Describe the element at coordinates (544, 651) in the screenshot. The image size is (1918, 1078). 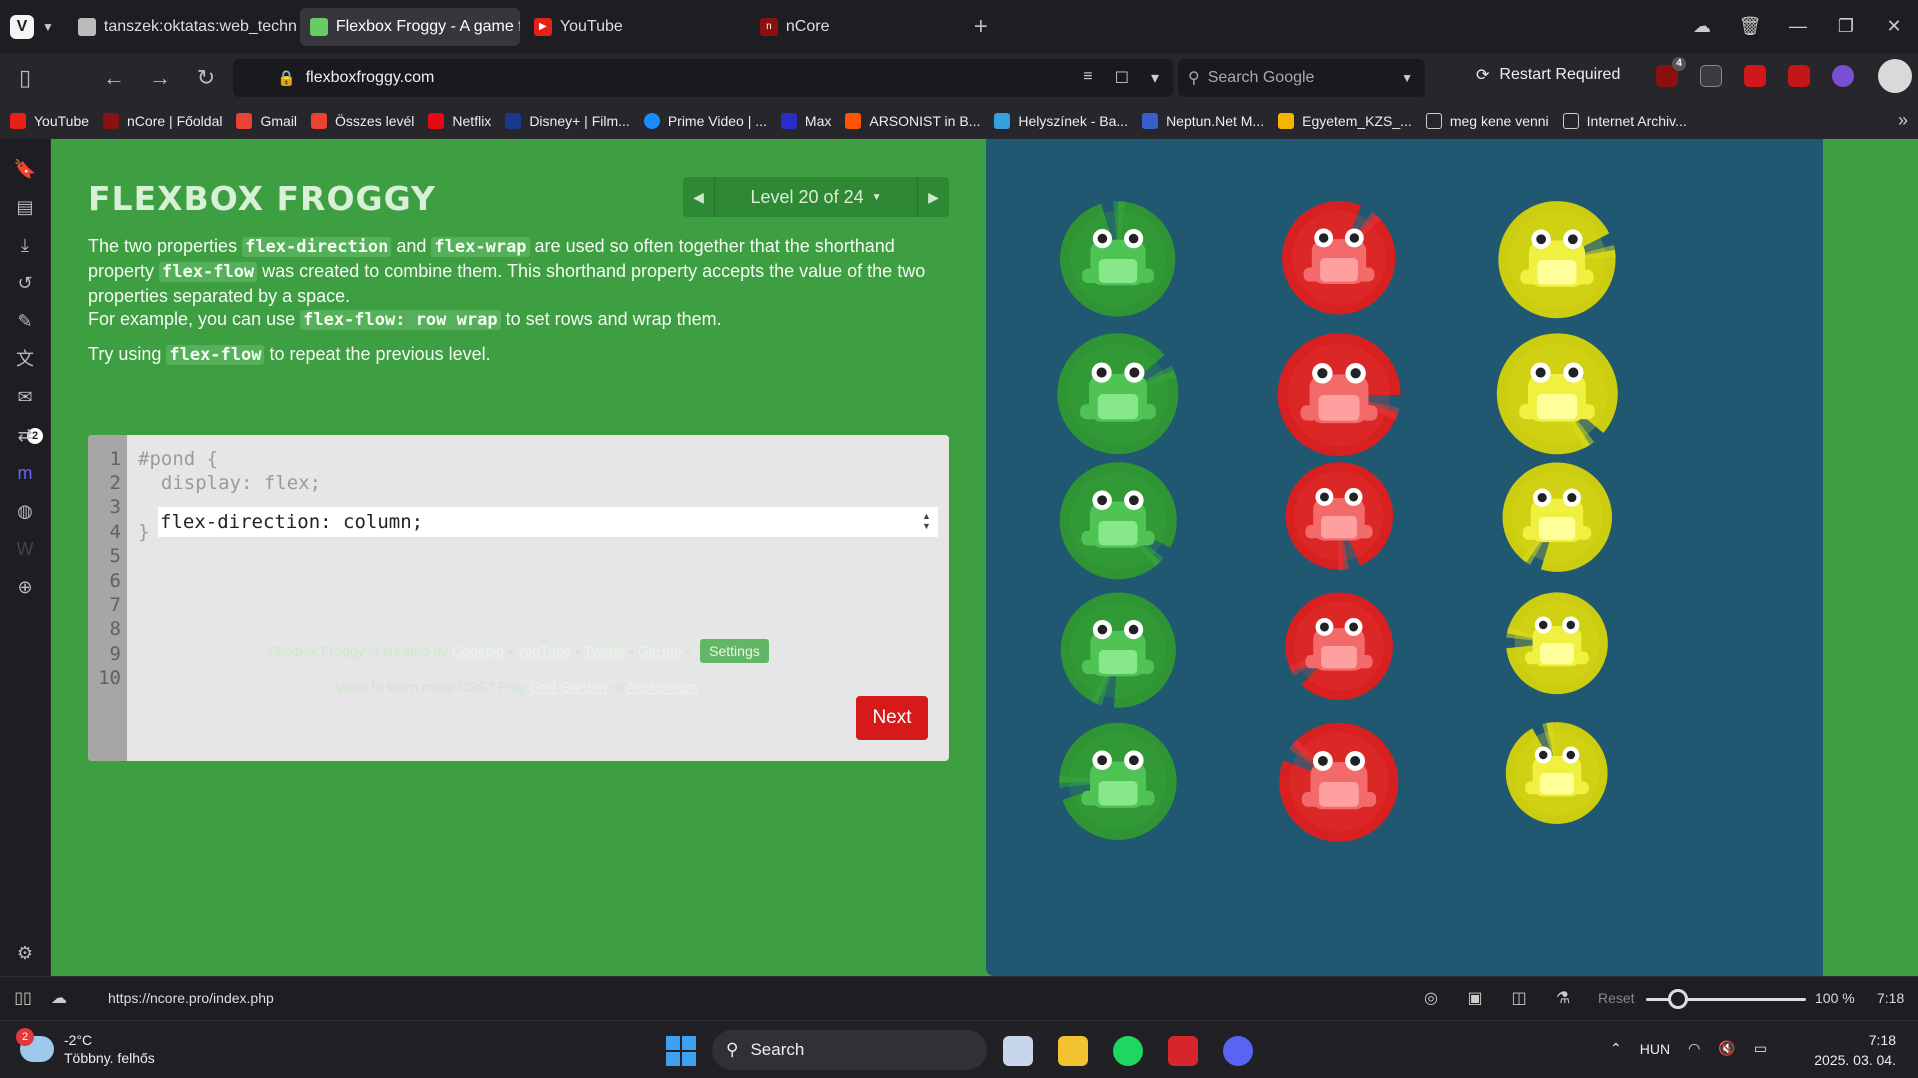
I see `youtube-link: YouTube` at that location.